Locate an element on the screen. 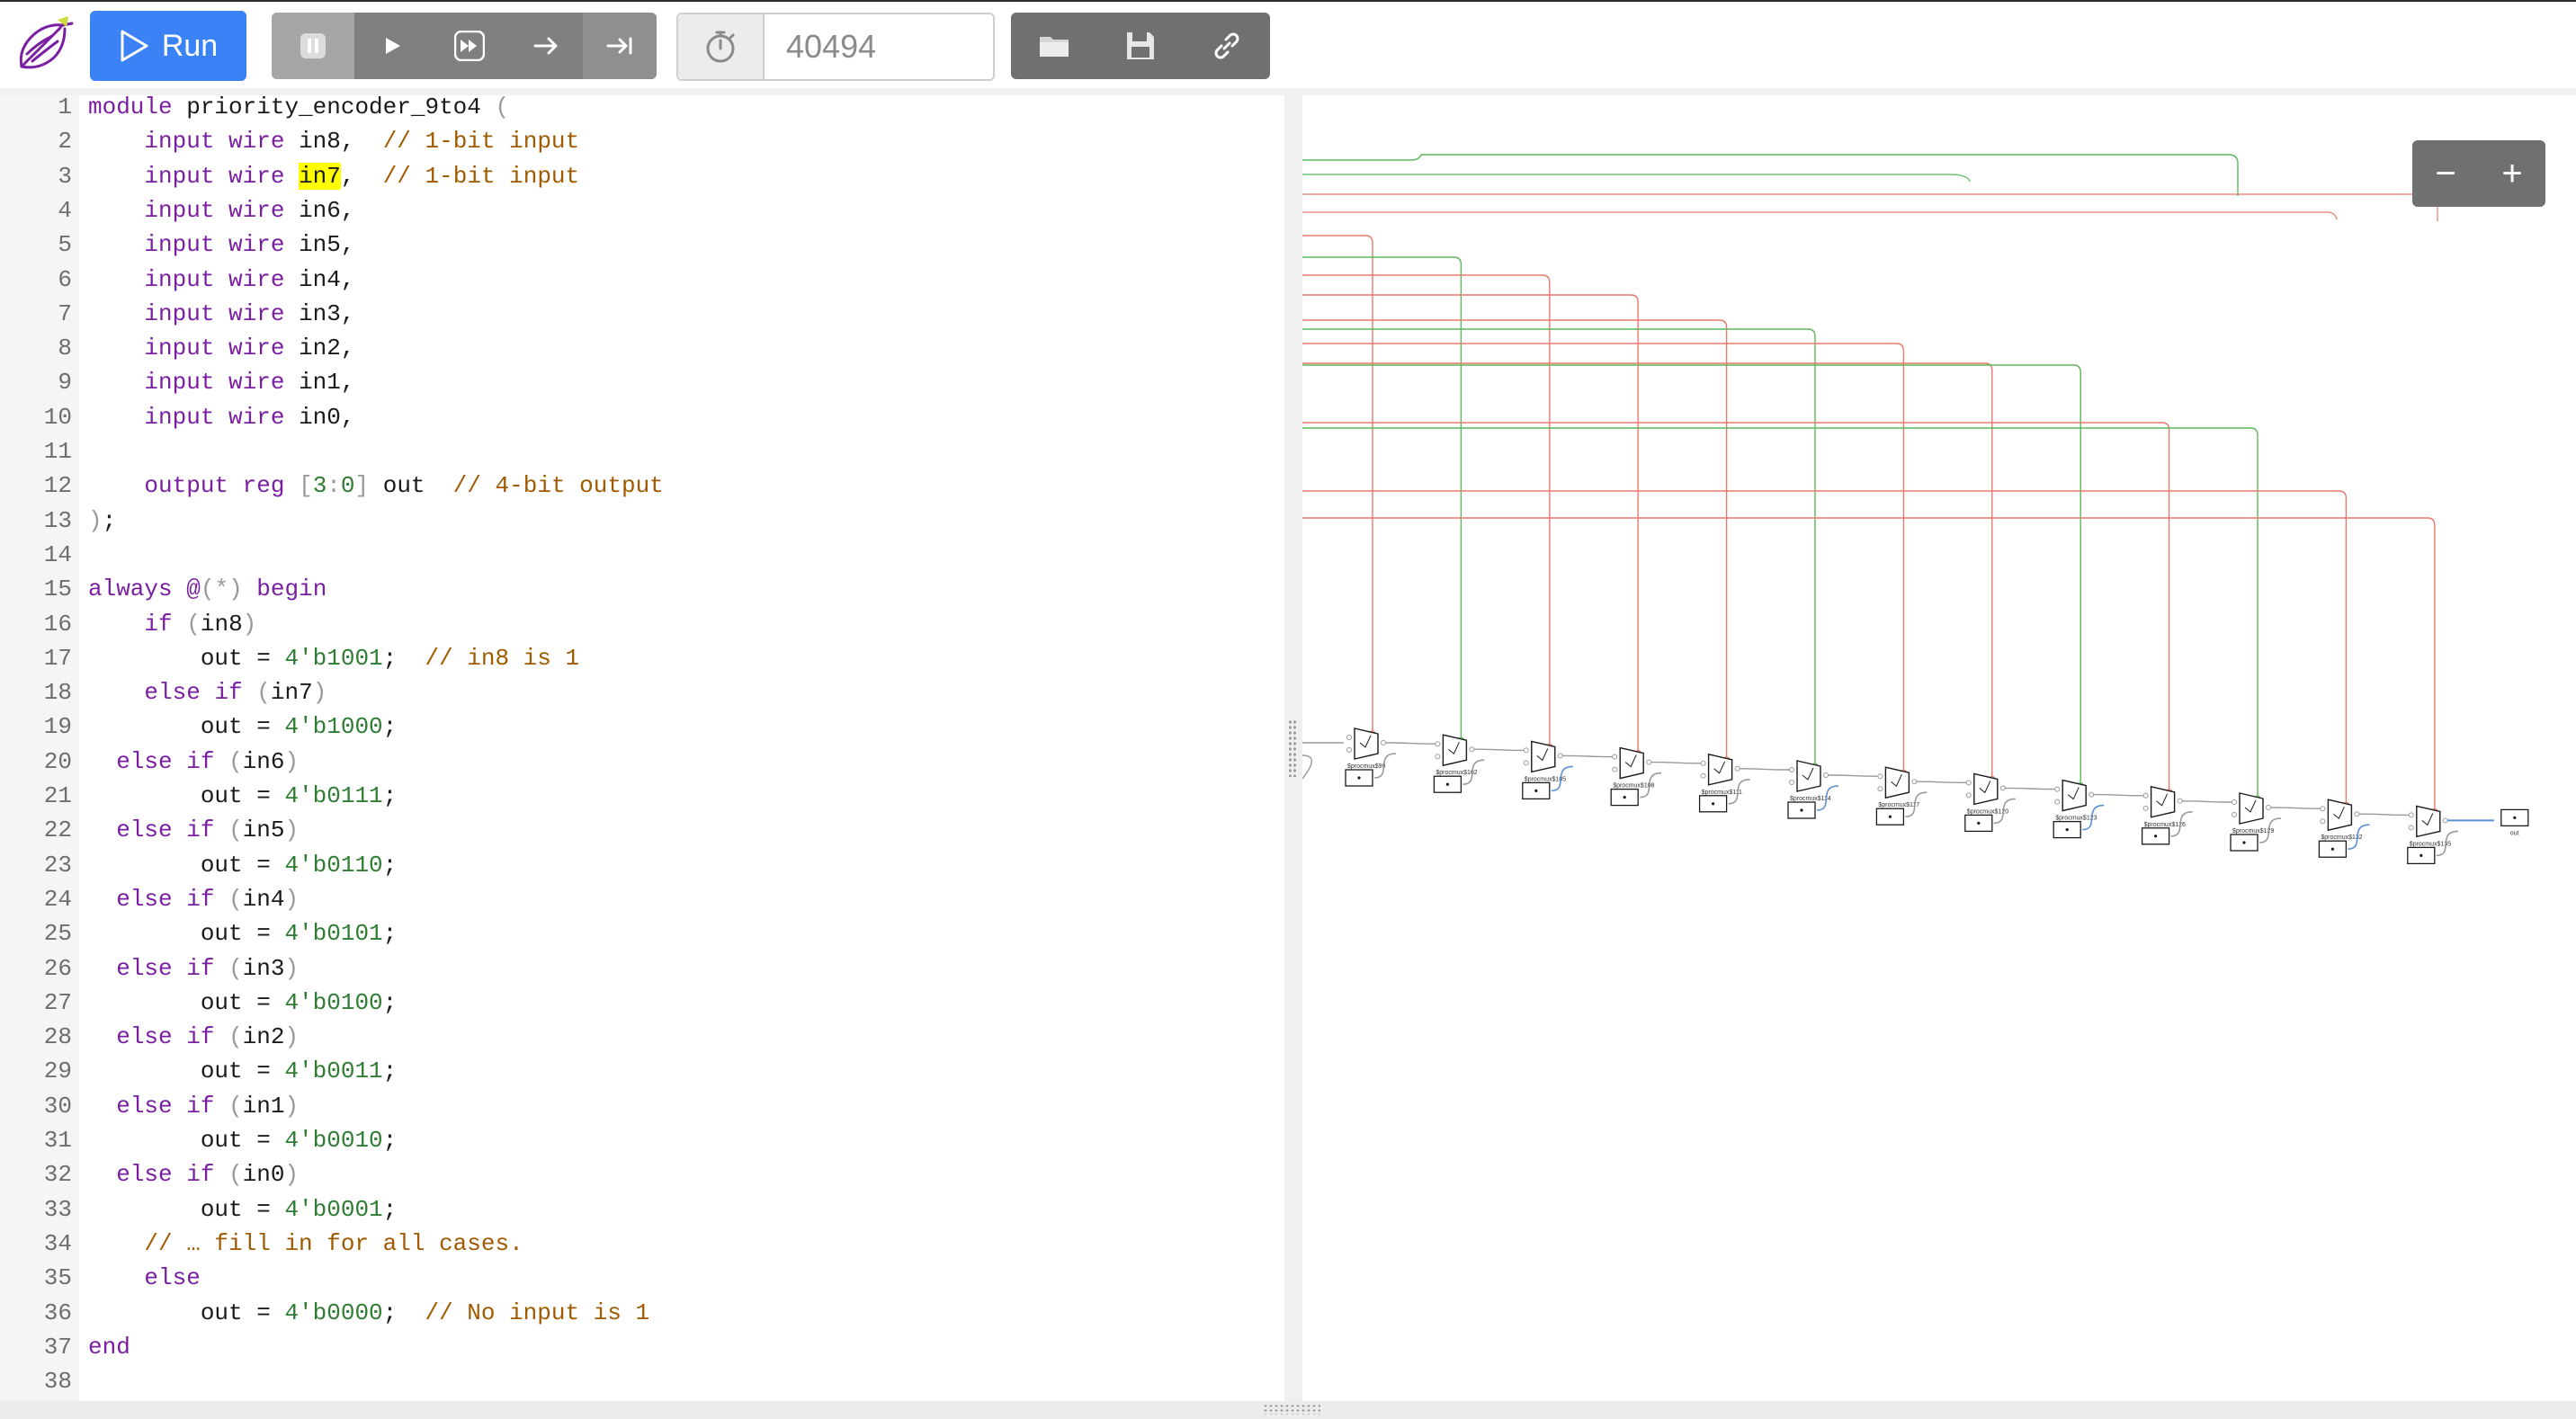 This screenshot has width=2576, height=1419. code-line: 13); is located at coordinates (642, 521).